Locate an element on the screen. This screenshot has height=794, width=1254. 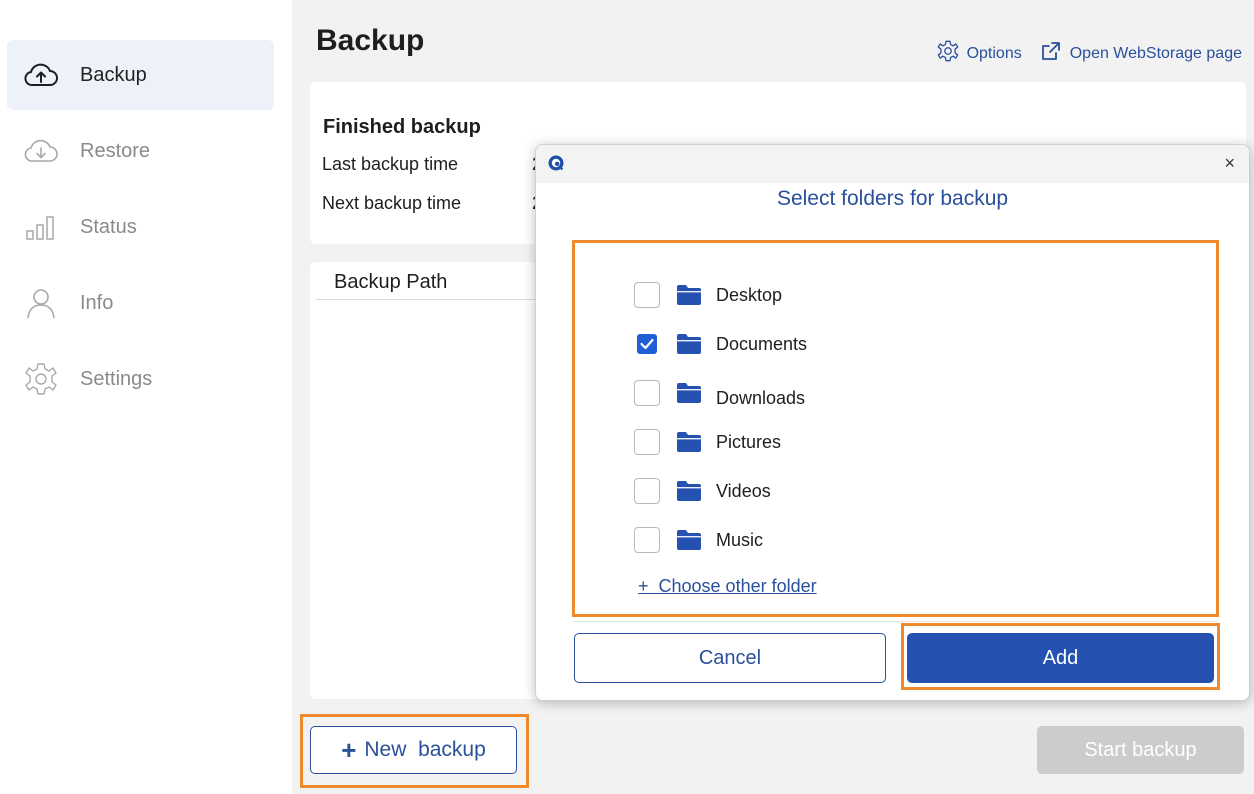
checkbox-checked is located at coordinates (647, 344).